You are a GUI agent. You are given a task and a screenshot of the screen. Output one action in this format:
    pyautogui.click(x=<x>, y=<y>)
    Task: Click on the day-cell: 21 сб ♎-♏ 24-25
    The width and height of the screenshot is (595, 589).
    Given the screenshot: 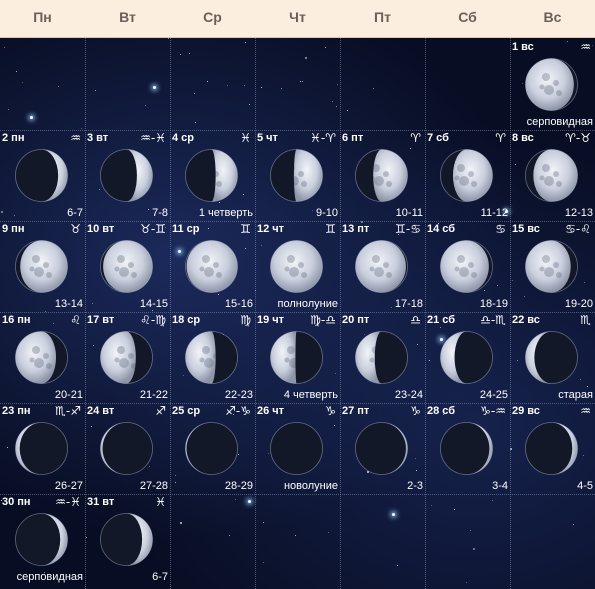 What is the action you would take?
    pyautogui.click(x=467, y=358)
    